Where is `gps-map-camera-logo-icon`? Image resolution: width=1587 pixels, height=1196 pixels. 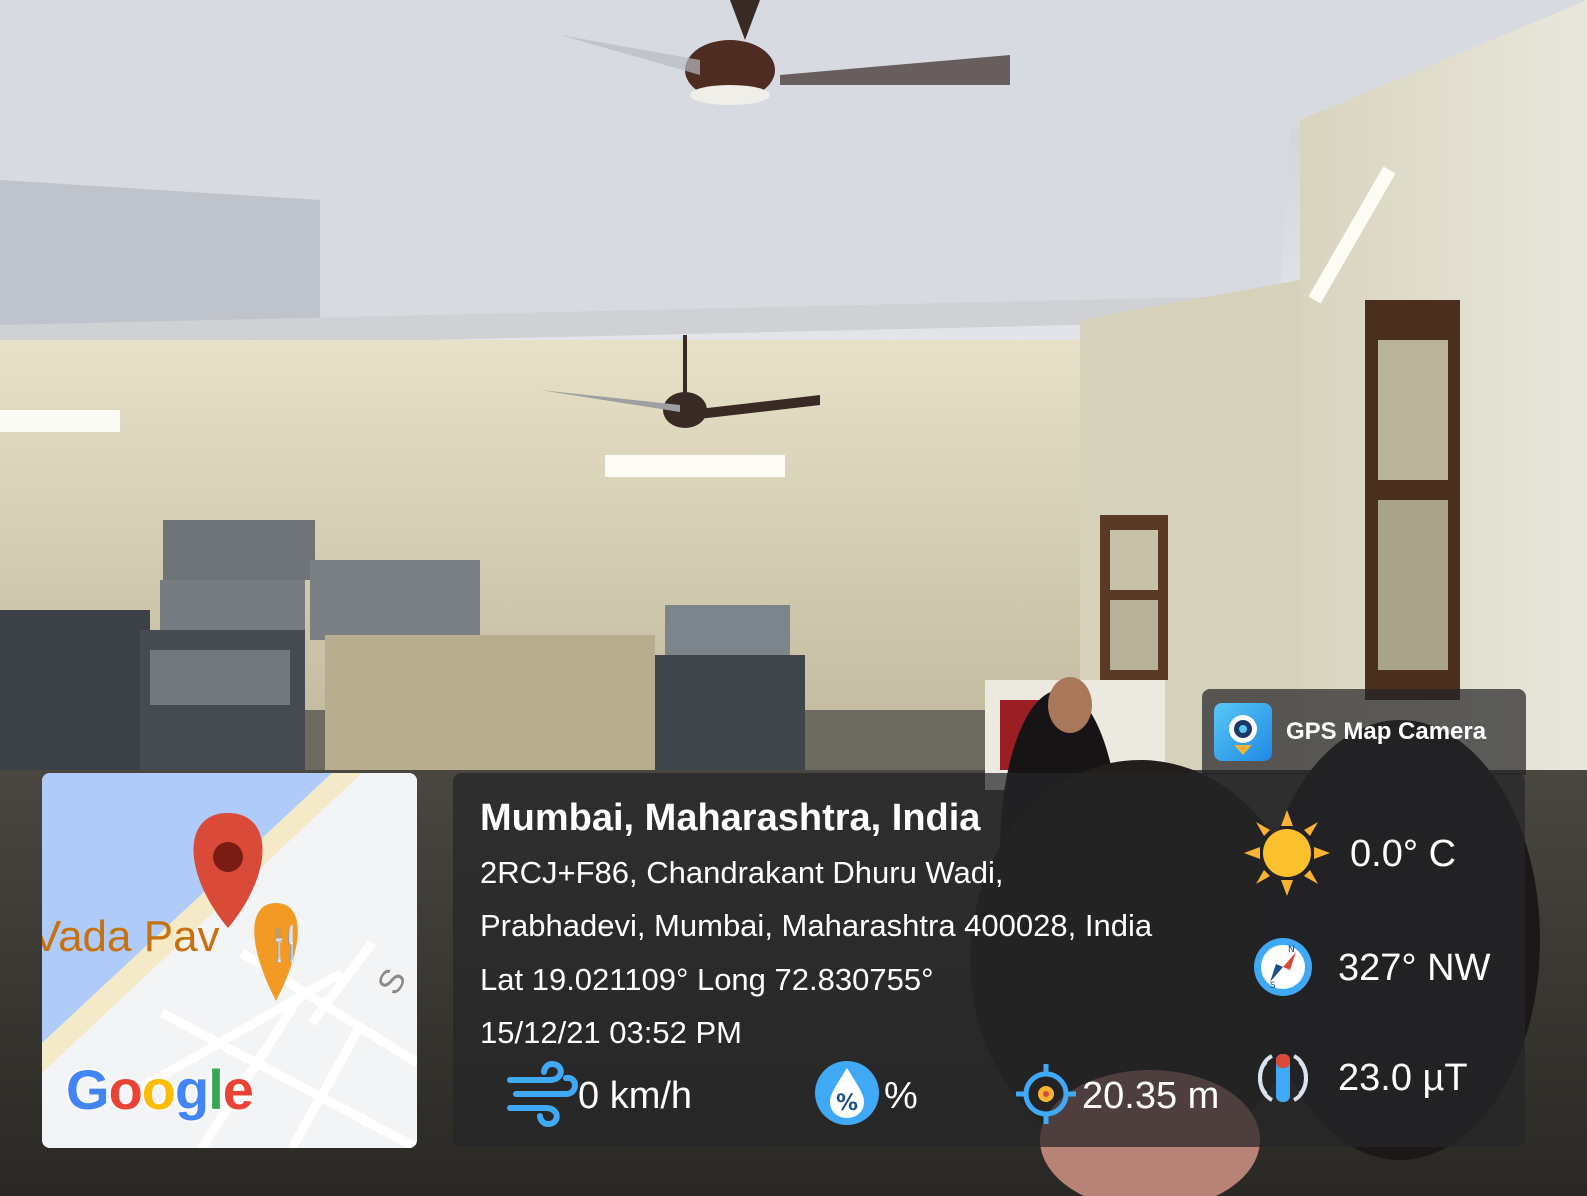
gps-map-camera-logo-icon is located at coordinates (1243, 732).